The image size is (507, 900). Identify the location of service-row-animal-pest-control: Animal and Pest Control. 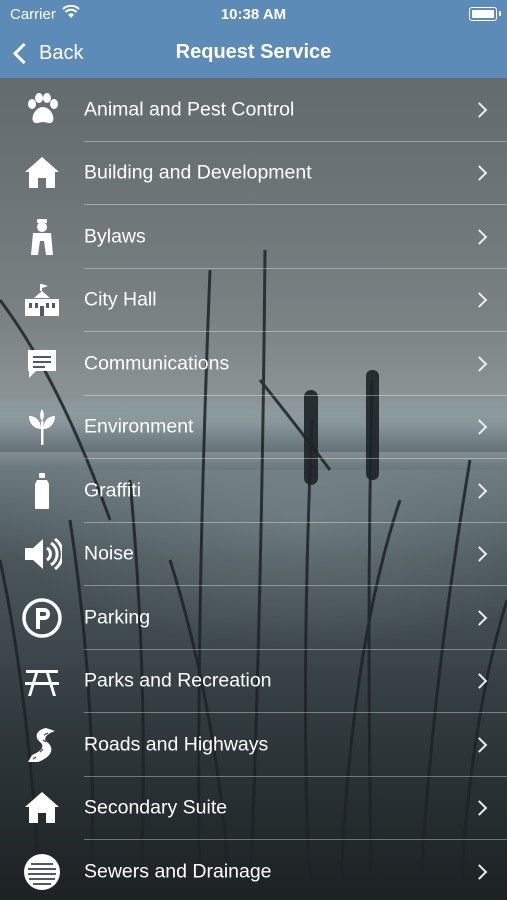
(253, 110).